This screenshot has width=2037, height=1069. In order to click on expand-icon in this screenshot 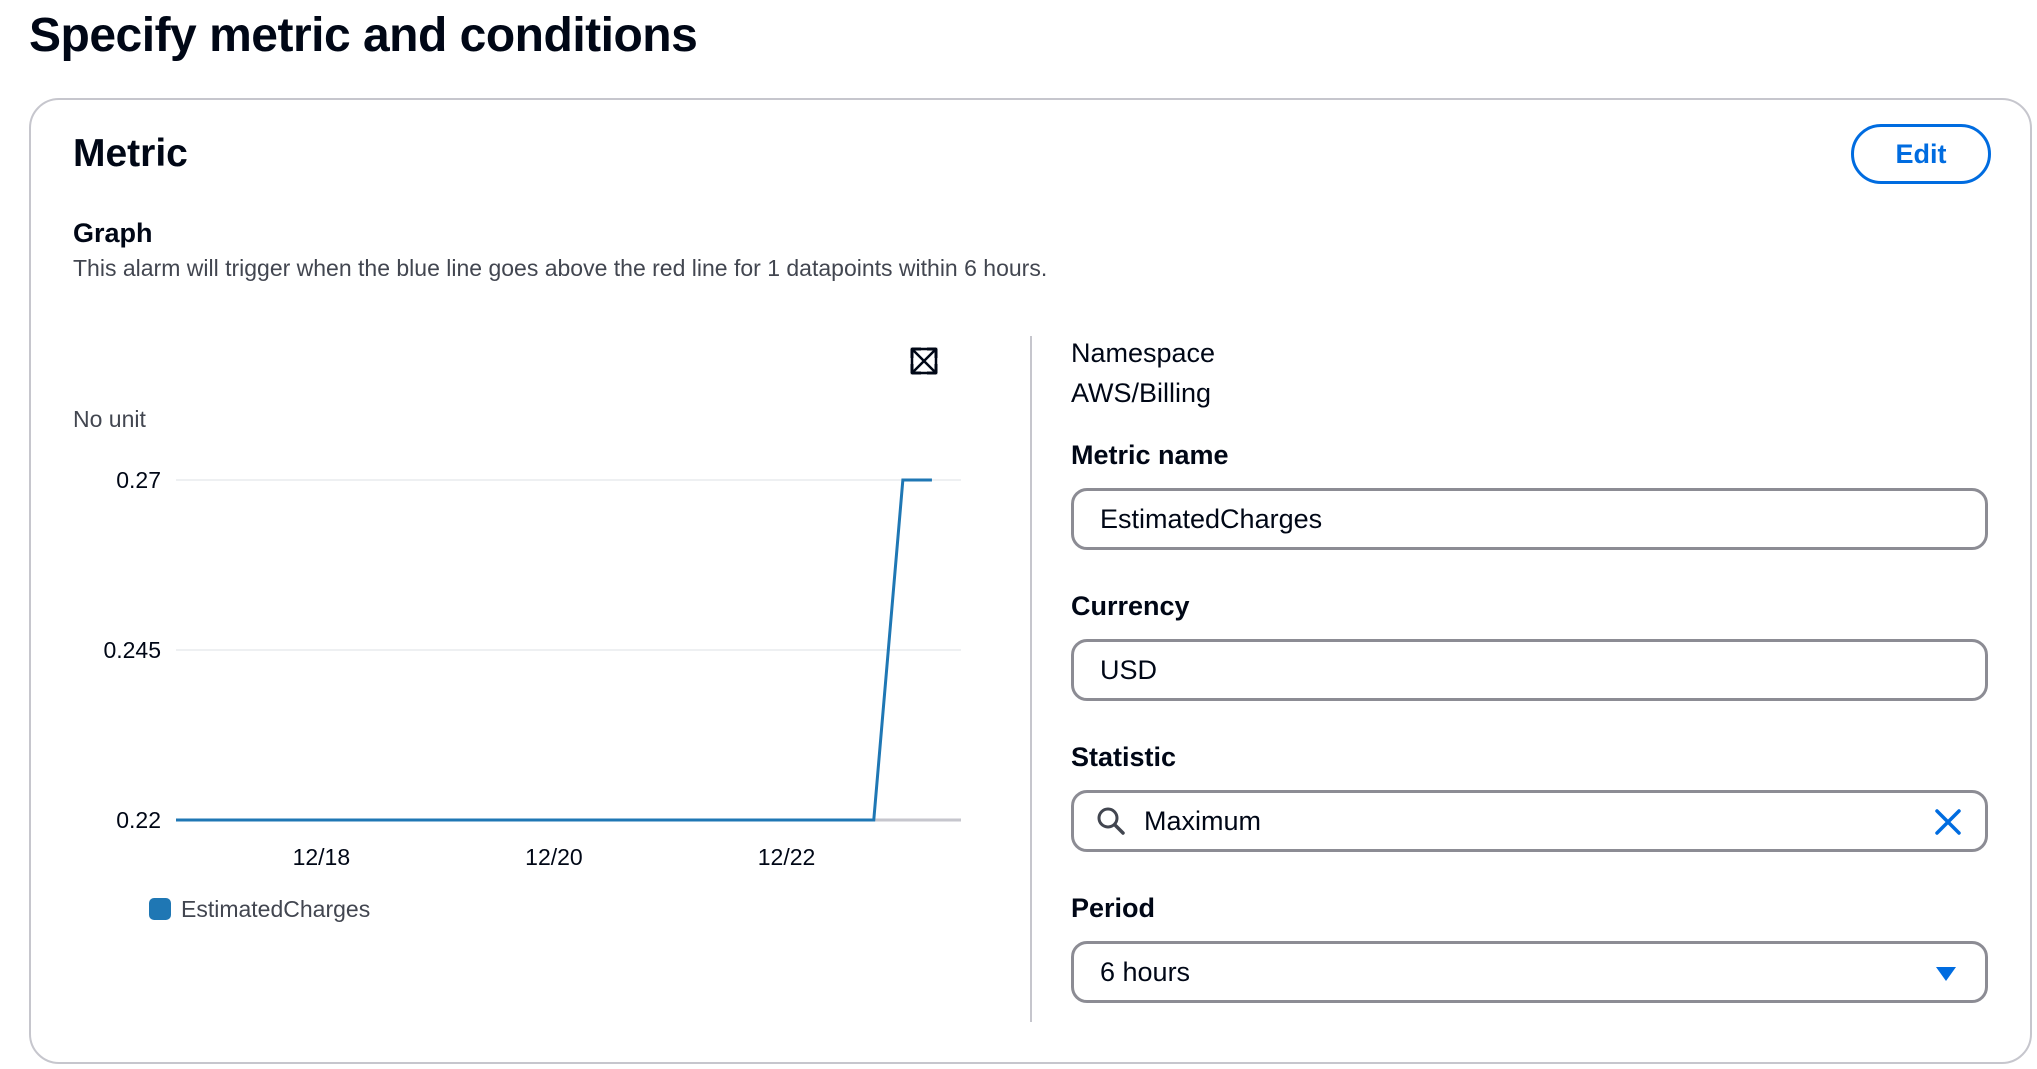, I will do `click(924, 361)`.